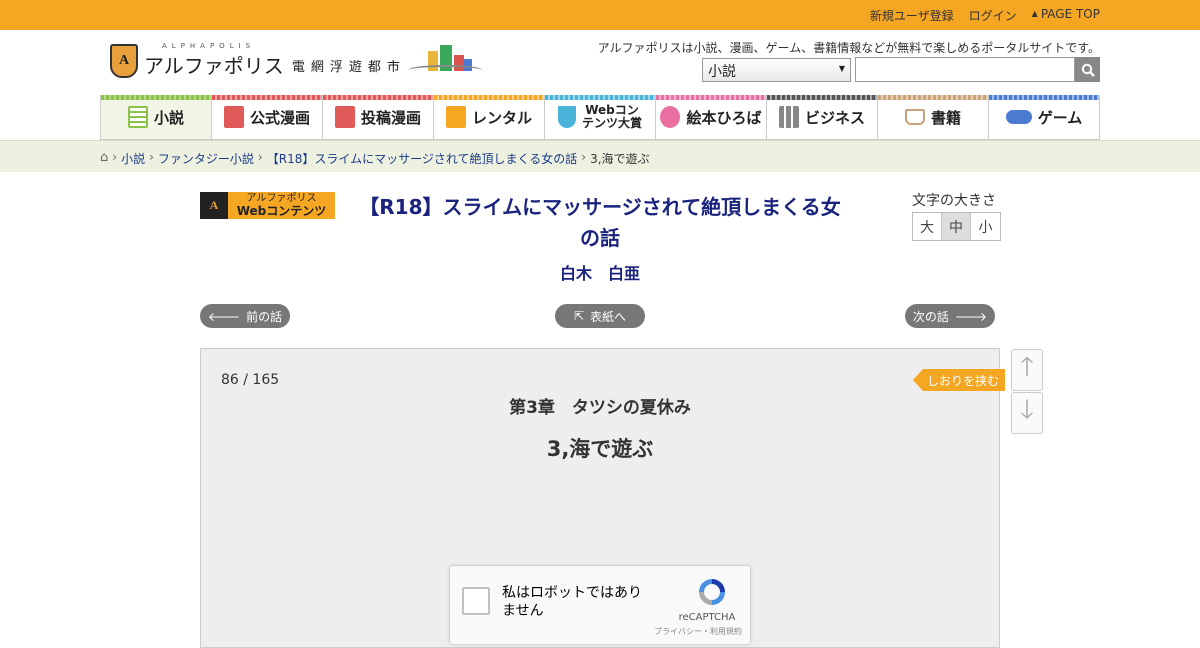 The image size is (1200, 648). What do you see at coordinates (600, 15) in the screenshot?
I see `top-bar: 新規ユーザ登録 ログイン PAGE TOP` at bounding box center [600, 15].